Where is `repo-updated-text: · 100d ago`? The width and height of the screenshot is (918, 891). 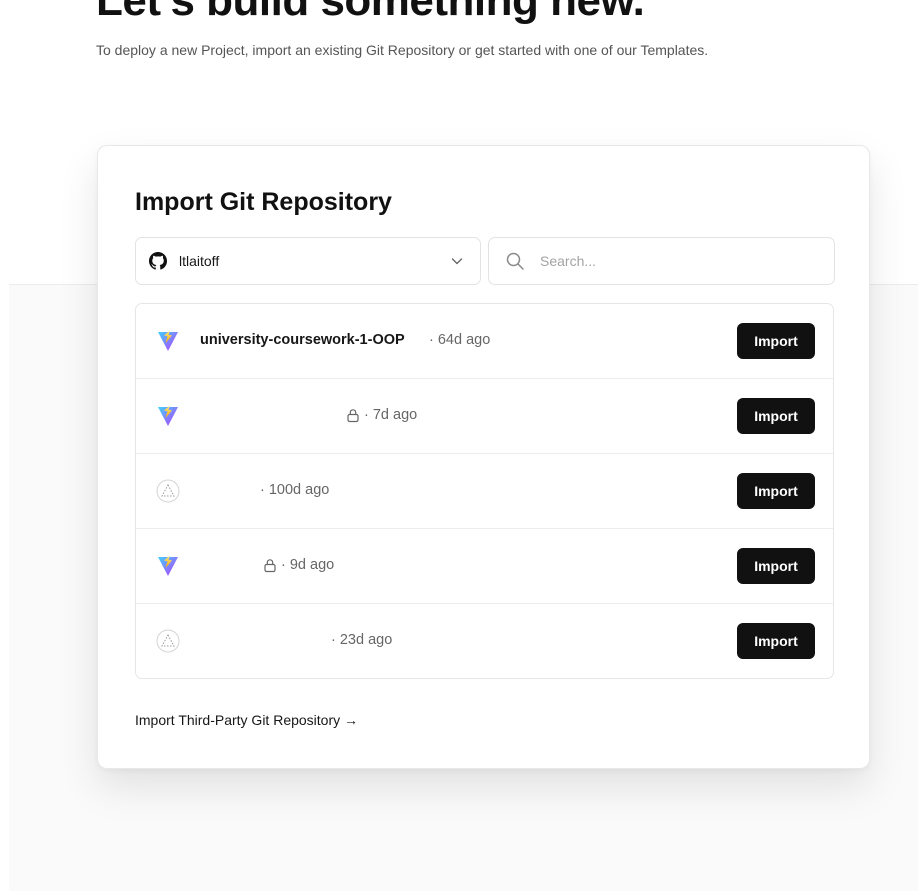
repo-updated-text: · 100d ago is located at coordinates (295, 490).